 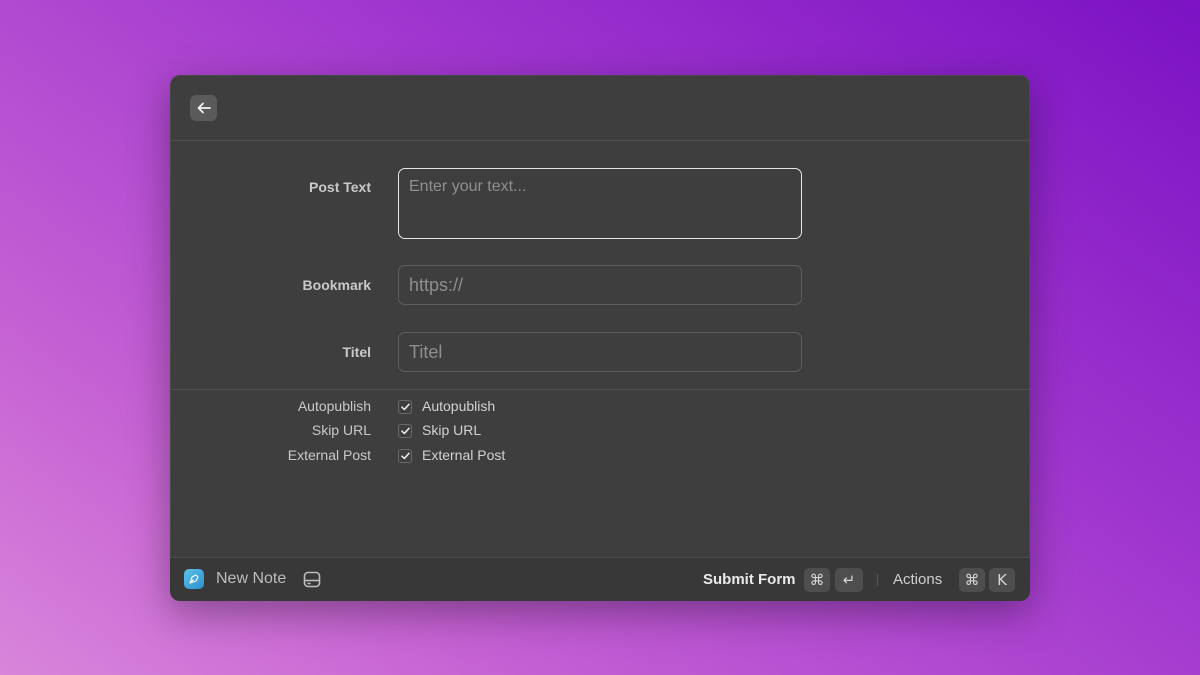 I want to click on arrow-left-icon, so click(x=204, y=108).